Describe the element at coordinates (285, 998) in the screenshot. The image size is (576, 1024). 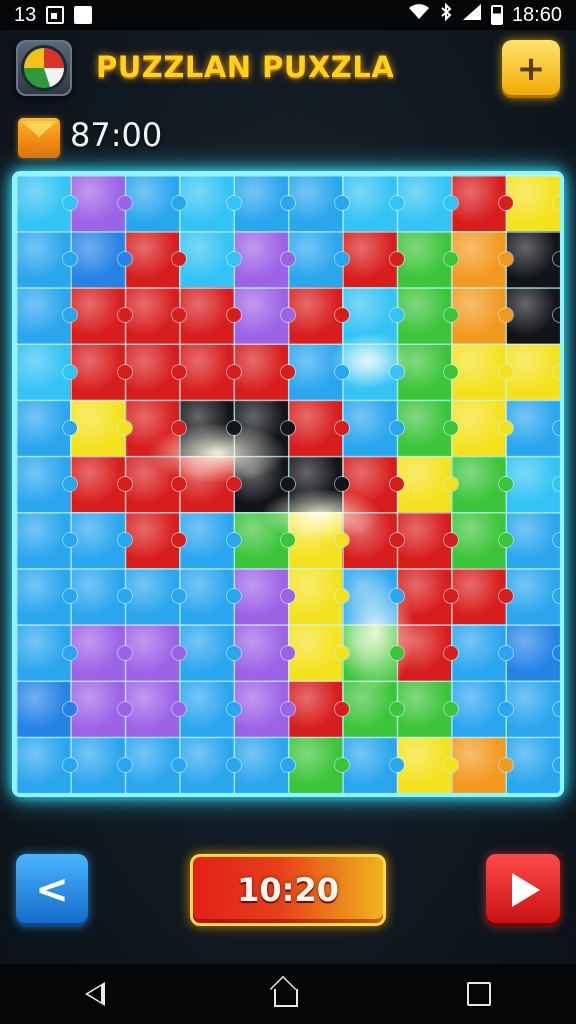
I see `home-icon` at that location.